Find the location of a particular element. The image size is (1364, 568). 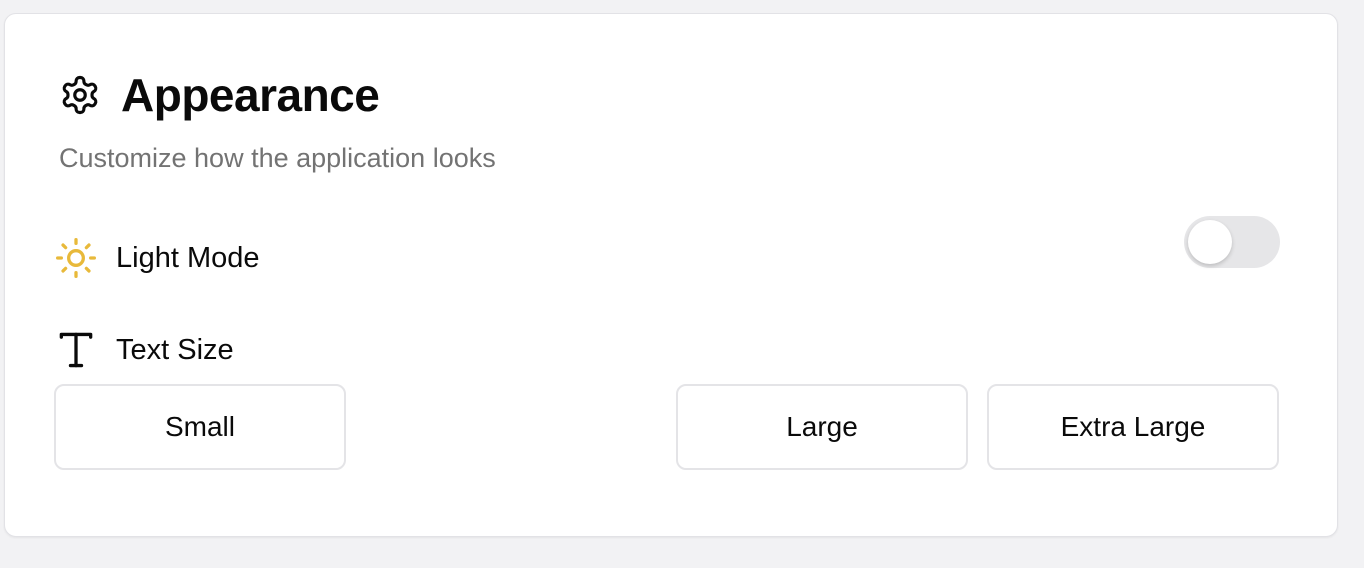

text-size-label: Text Size is located at coordinates (175, 349).